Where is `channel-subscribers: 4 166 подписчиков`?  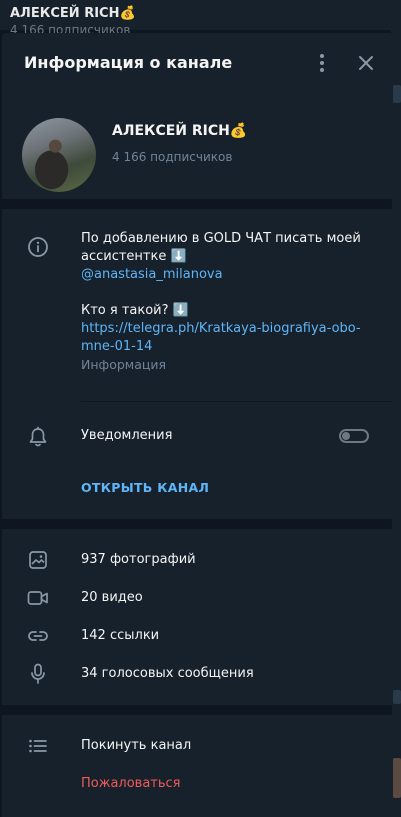 channel-subscribers: 4 166 подписчиков is located at coordinates (172, 157).